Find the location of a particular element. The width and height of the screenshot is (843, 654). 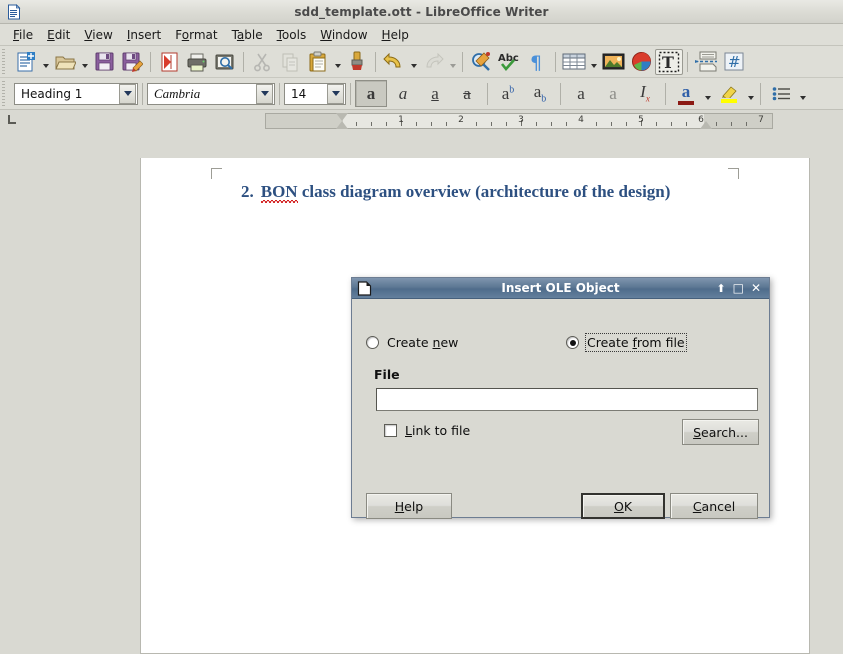

rollup-icon: ⬆ is located at coordinates (720, 288).